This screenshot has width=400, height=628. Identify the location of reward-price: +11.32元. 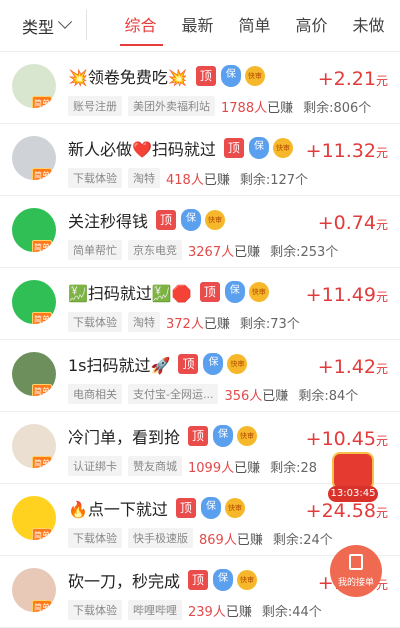
(347, 151).